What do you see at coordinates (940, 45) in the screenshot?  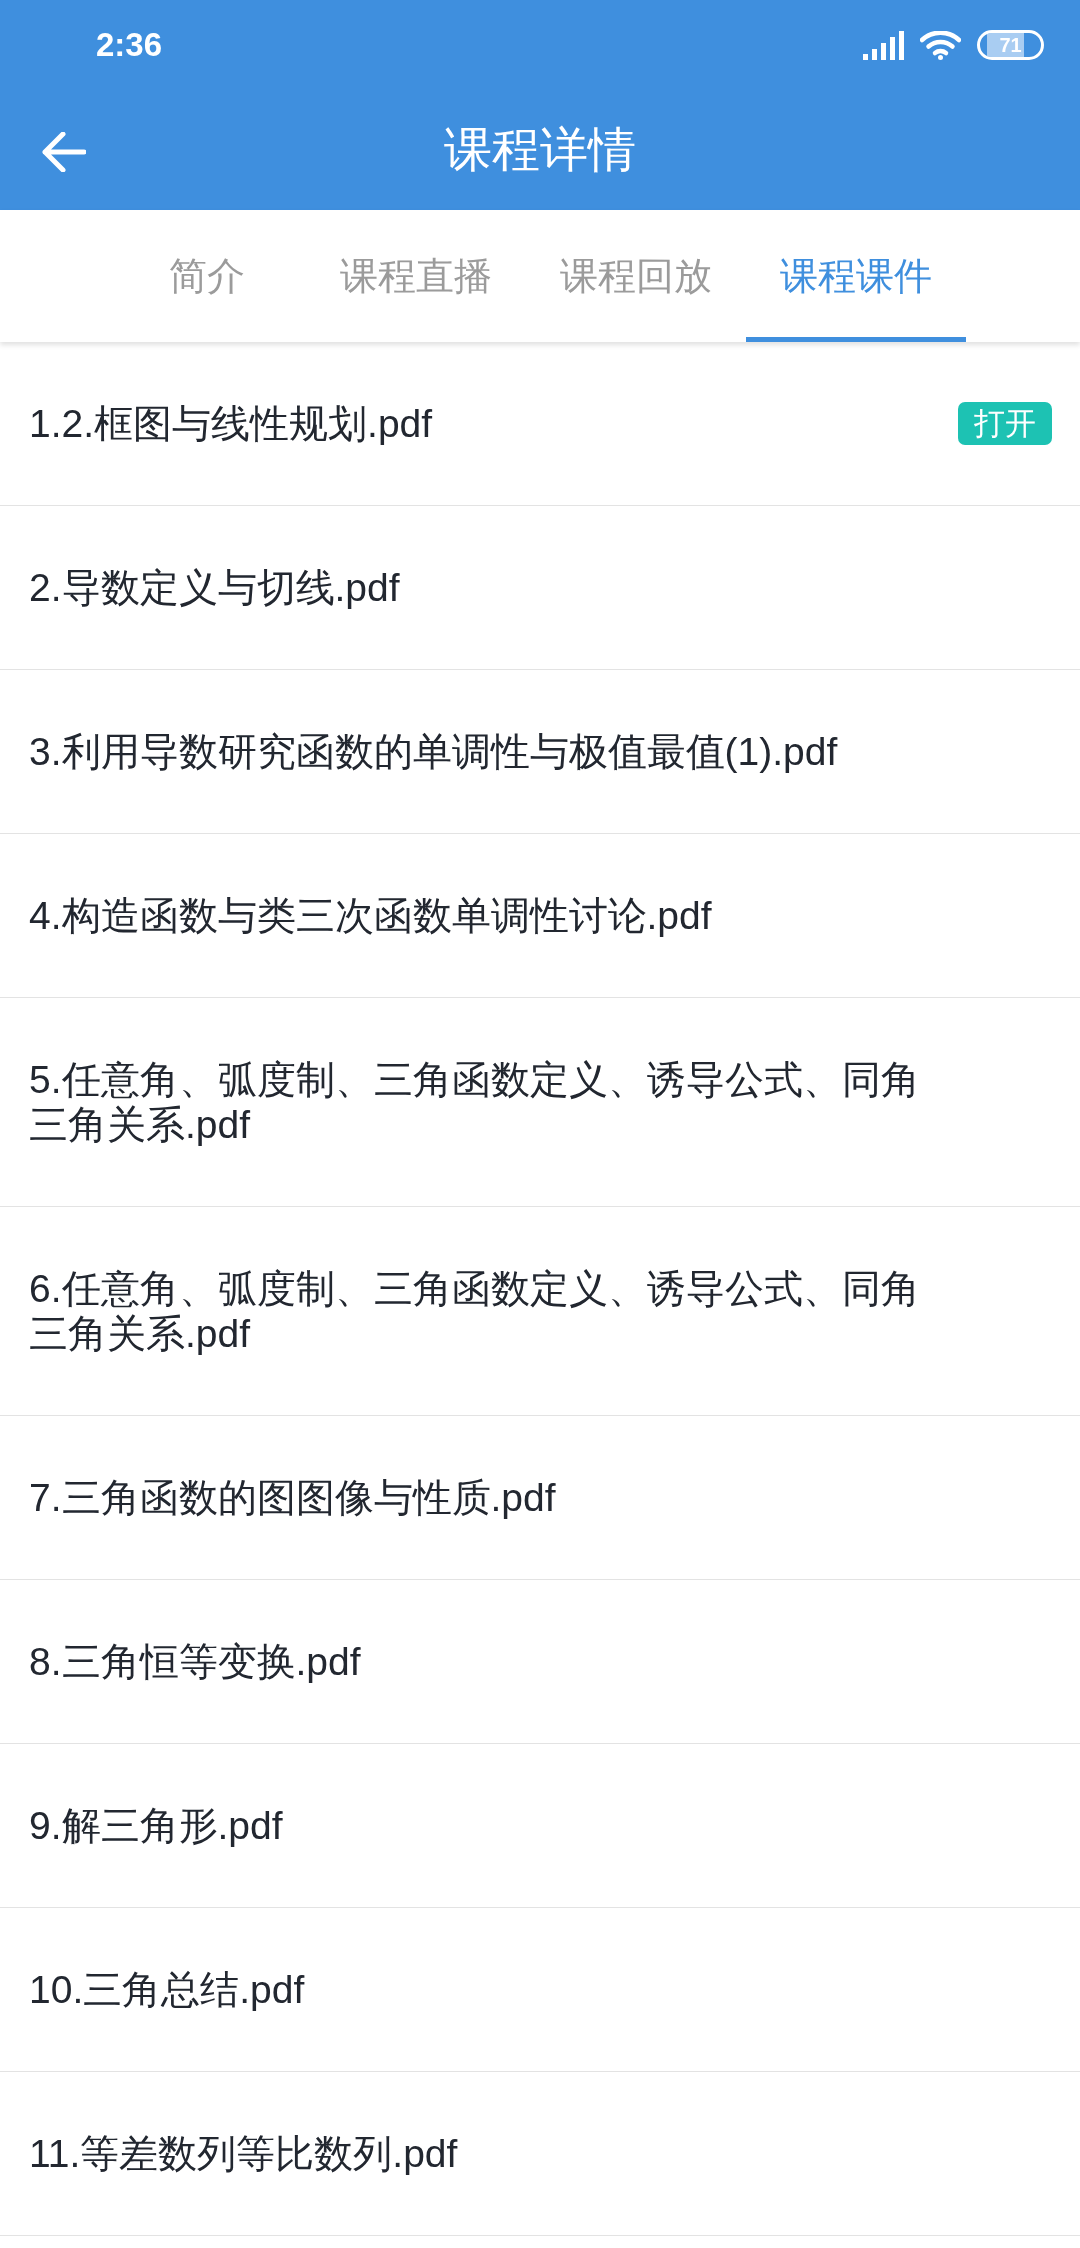 I see `wifi-icon` at bounding box center [940, 45].